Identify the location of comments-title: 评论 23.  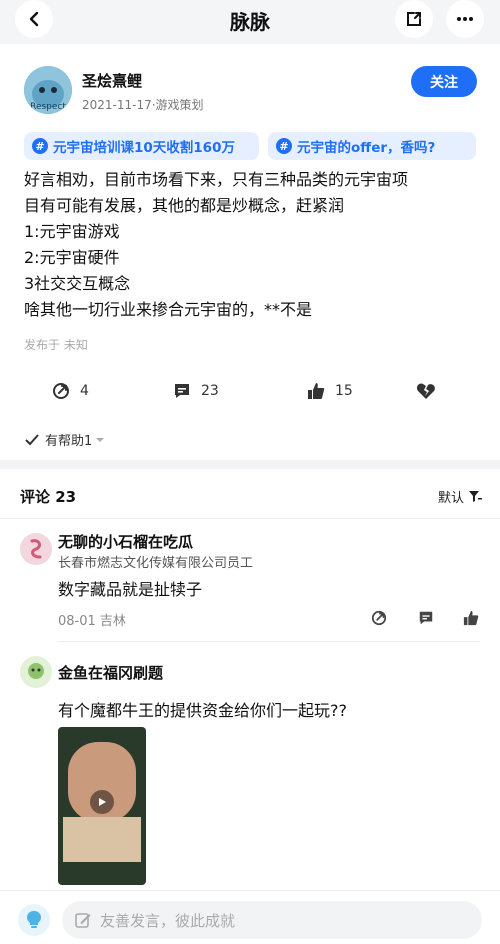
(48, 497).